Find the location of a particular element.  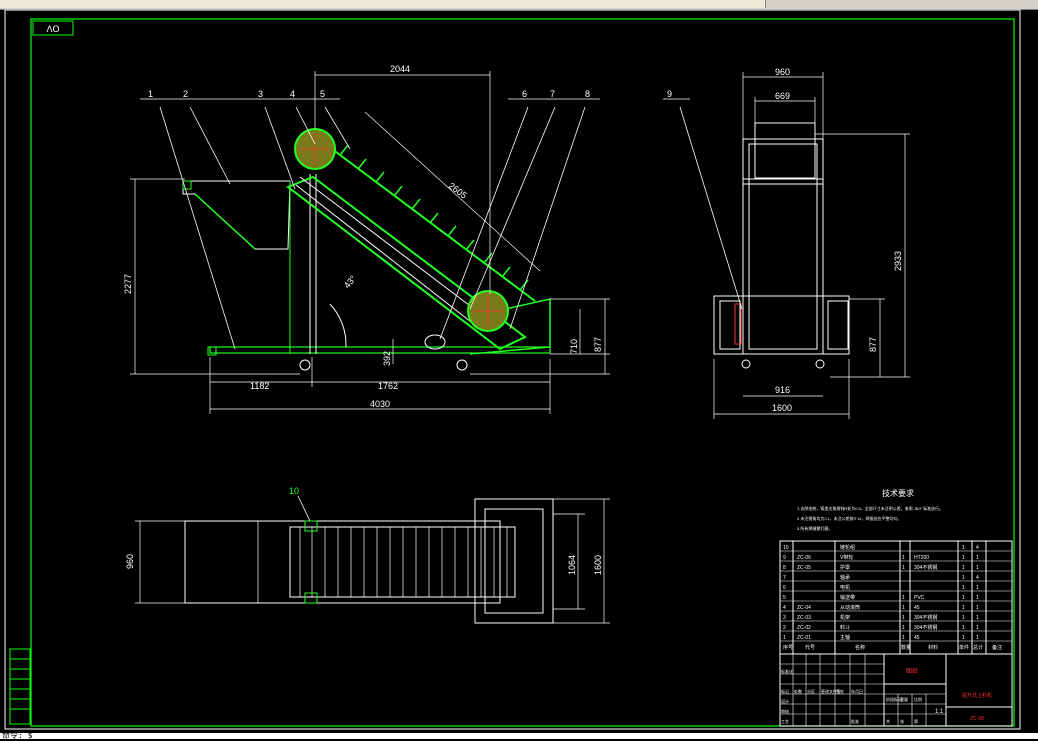

plan-view: 10 960 1064 1600 is located at coordinates (367, 555).